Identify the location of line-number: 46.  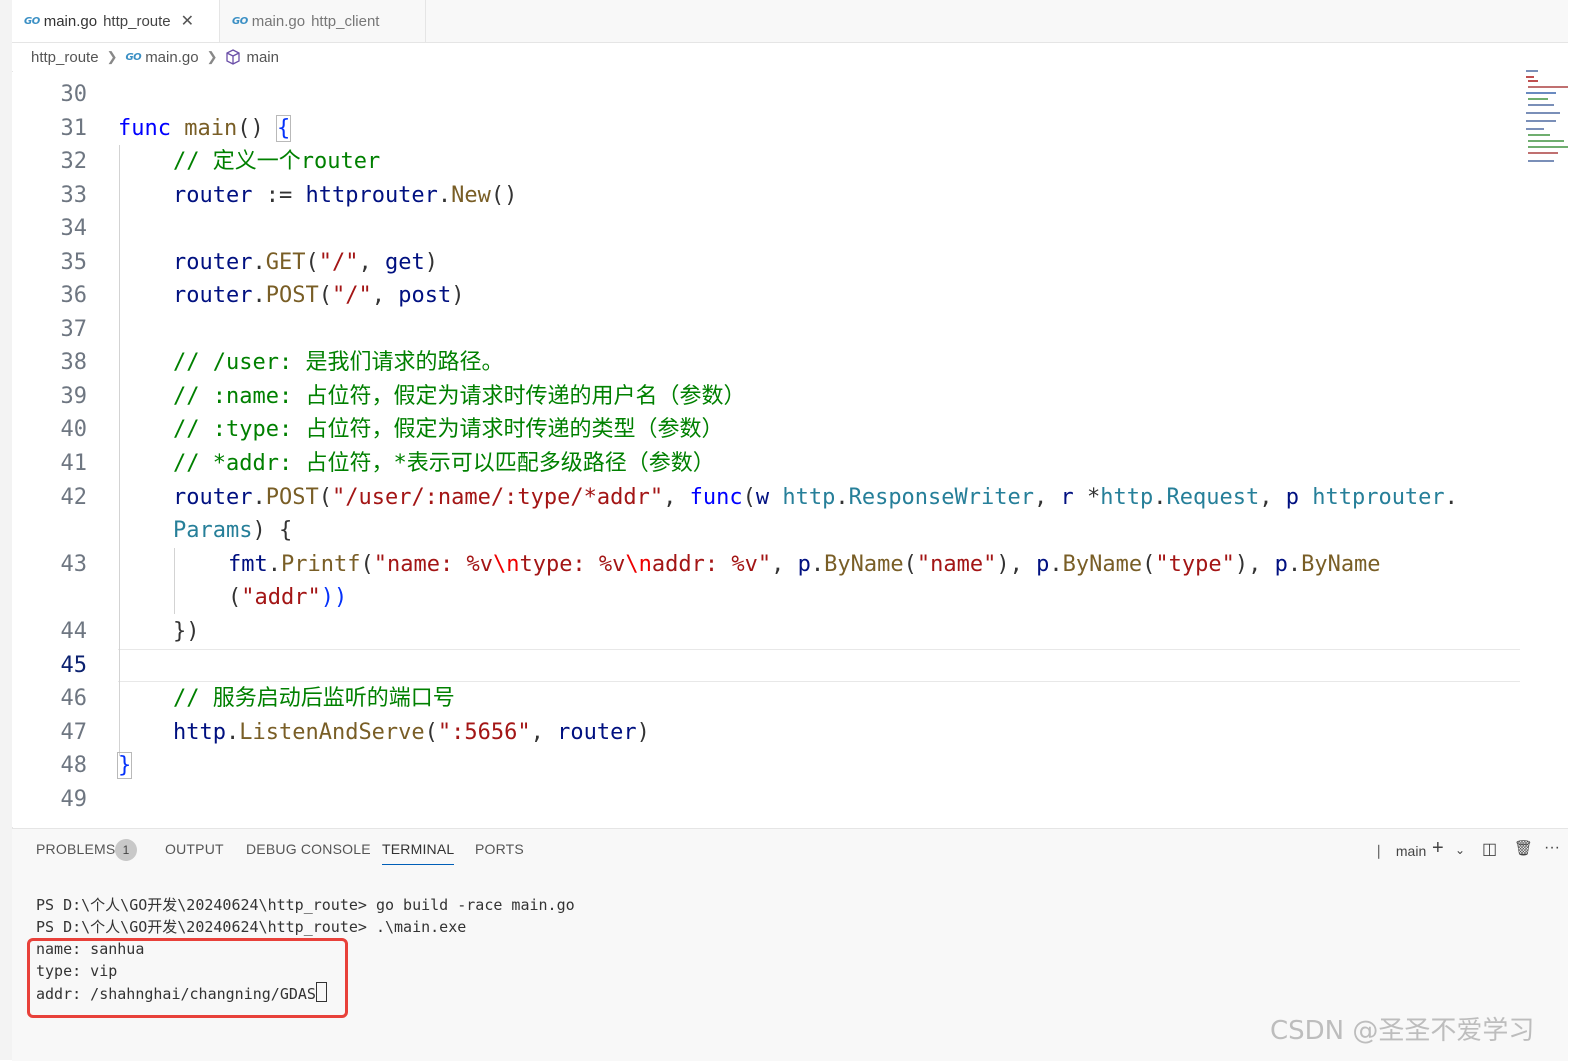
(74, 698).